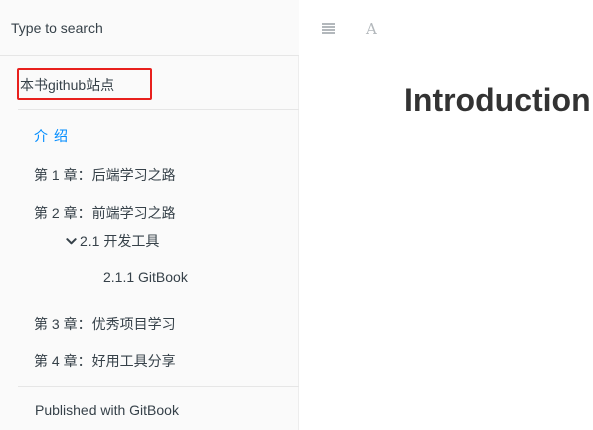 This screenshot has height=430, width=593. I want to click on toc-item-section-2-1-1: 2.1.1 GitBook, so click(145, 277).